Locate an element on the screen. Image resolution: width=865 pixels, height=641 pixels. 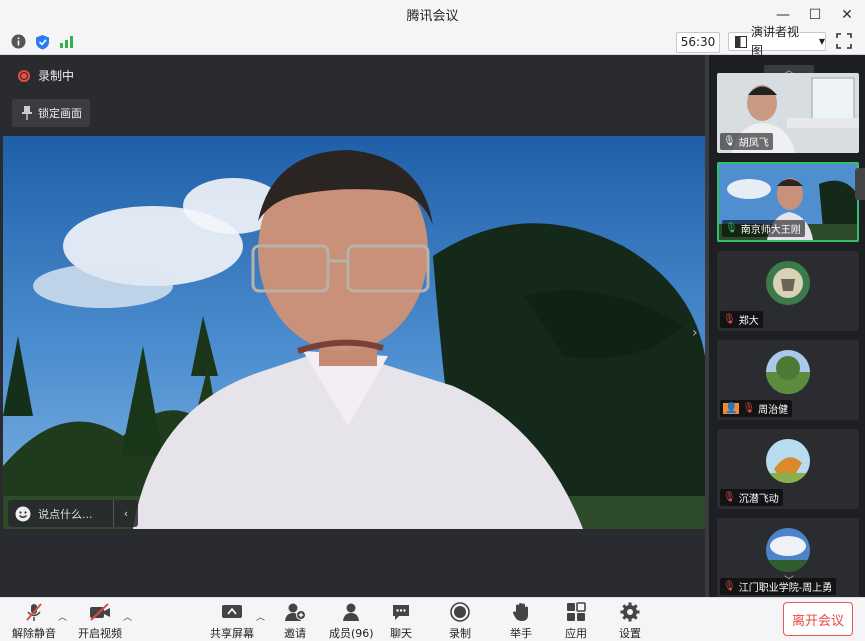
lock-view-button: 锁定画面 is located at coordinates (51, 113).